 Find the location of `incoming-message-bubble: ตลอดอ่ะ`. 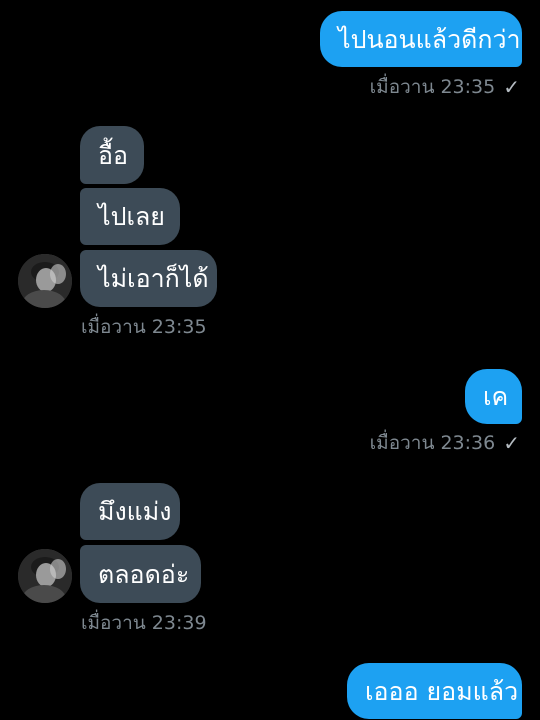

incoming-message-bubble: ตลอดอ่ะ is located at coordinates (140, 574).